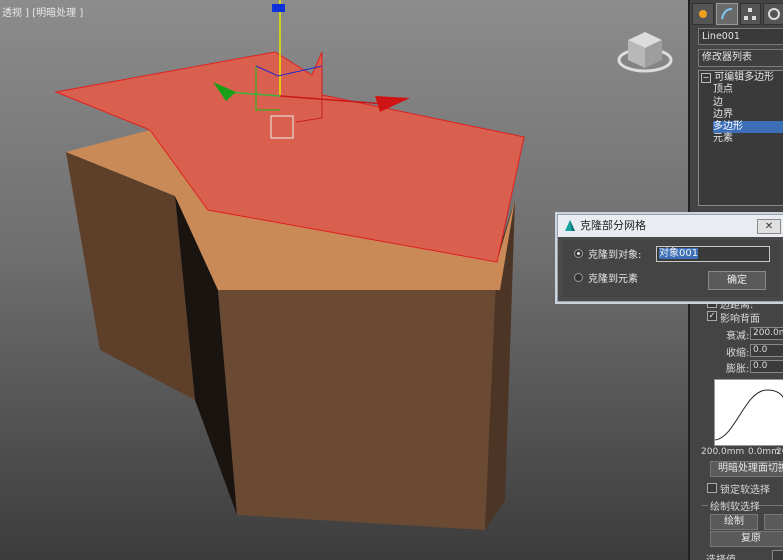  Describe the element at coordinates (705, 505) in the screenshot. I see `paint-group-line-left` at that location.